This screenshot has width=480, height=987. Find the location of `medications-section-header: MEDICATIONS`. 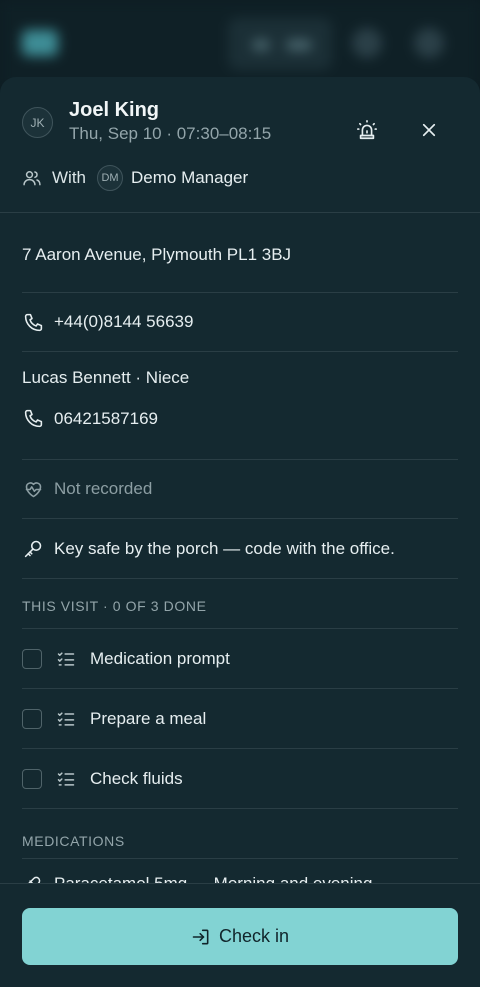

medications-section-header: MEDICATIONS is located at coordinates (240, 834).